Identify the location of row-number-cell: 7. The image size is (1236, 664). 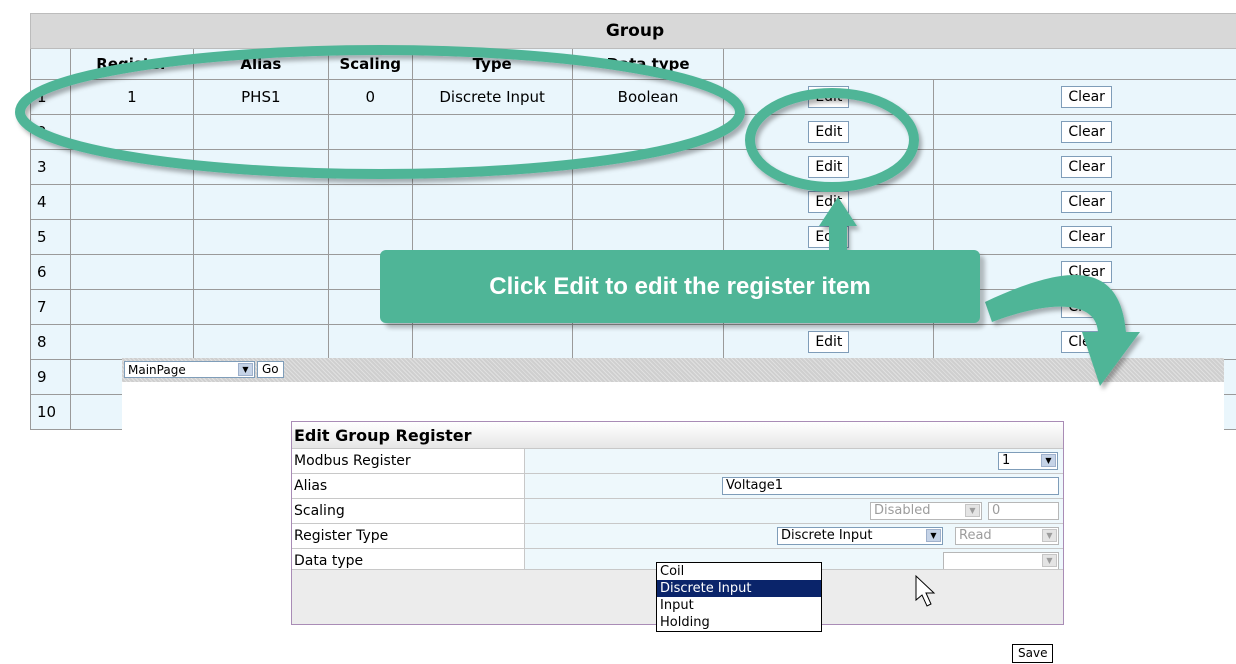
(50, 307).